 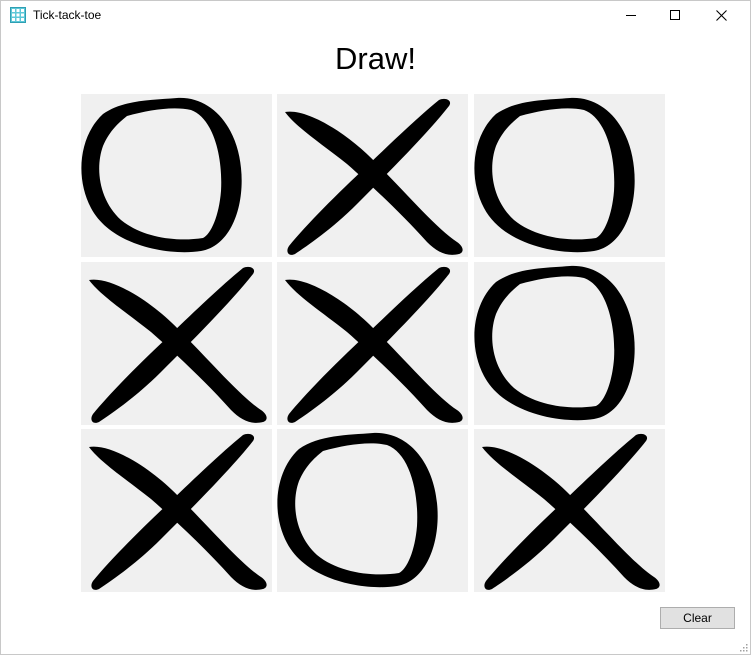 What do you see at coordinates (743, 647) in the screenshot?
I see `resize-grip-icon` at bounding box center [743, 647].